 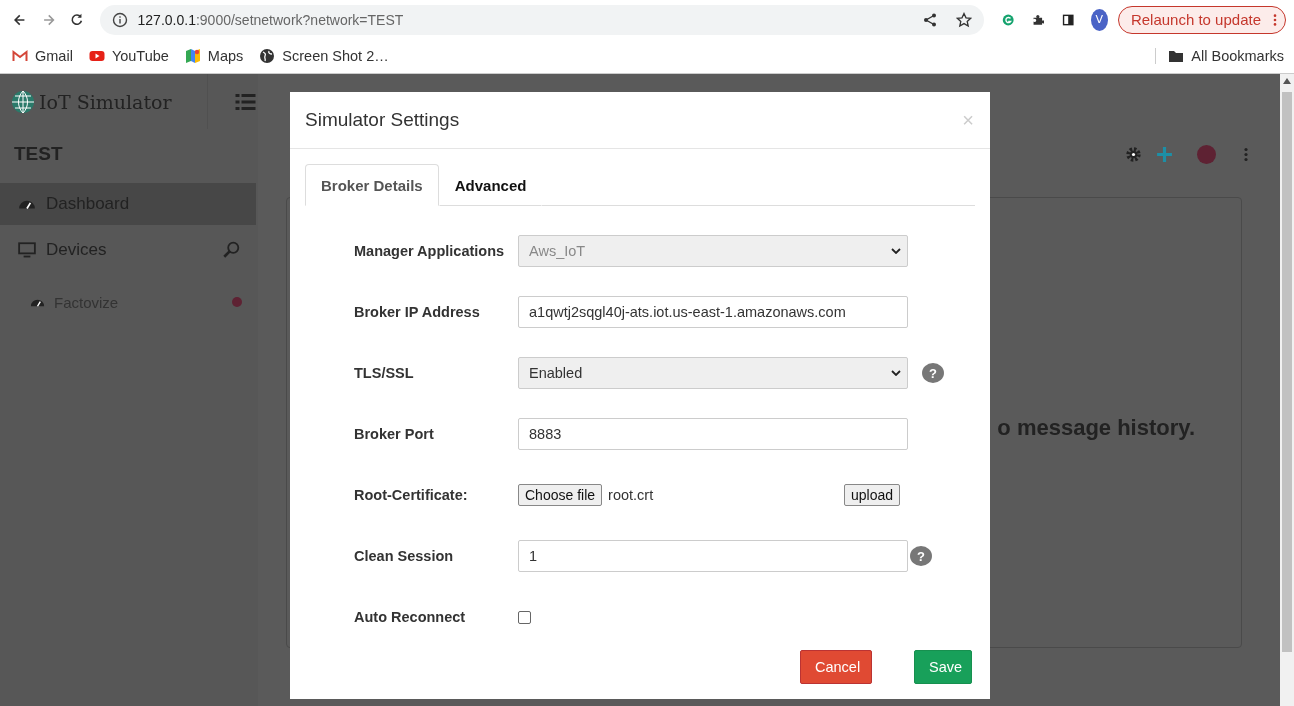 What do you see at coordinates (384, 373) in the screenshot?
I see `field-label: TLS/SSL` at bounding box center [384, 373].